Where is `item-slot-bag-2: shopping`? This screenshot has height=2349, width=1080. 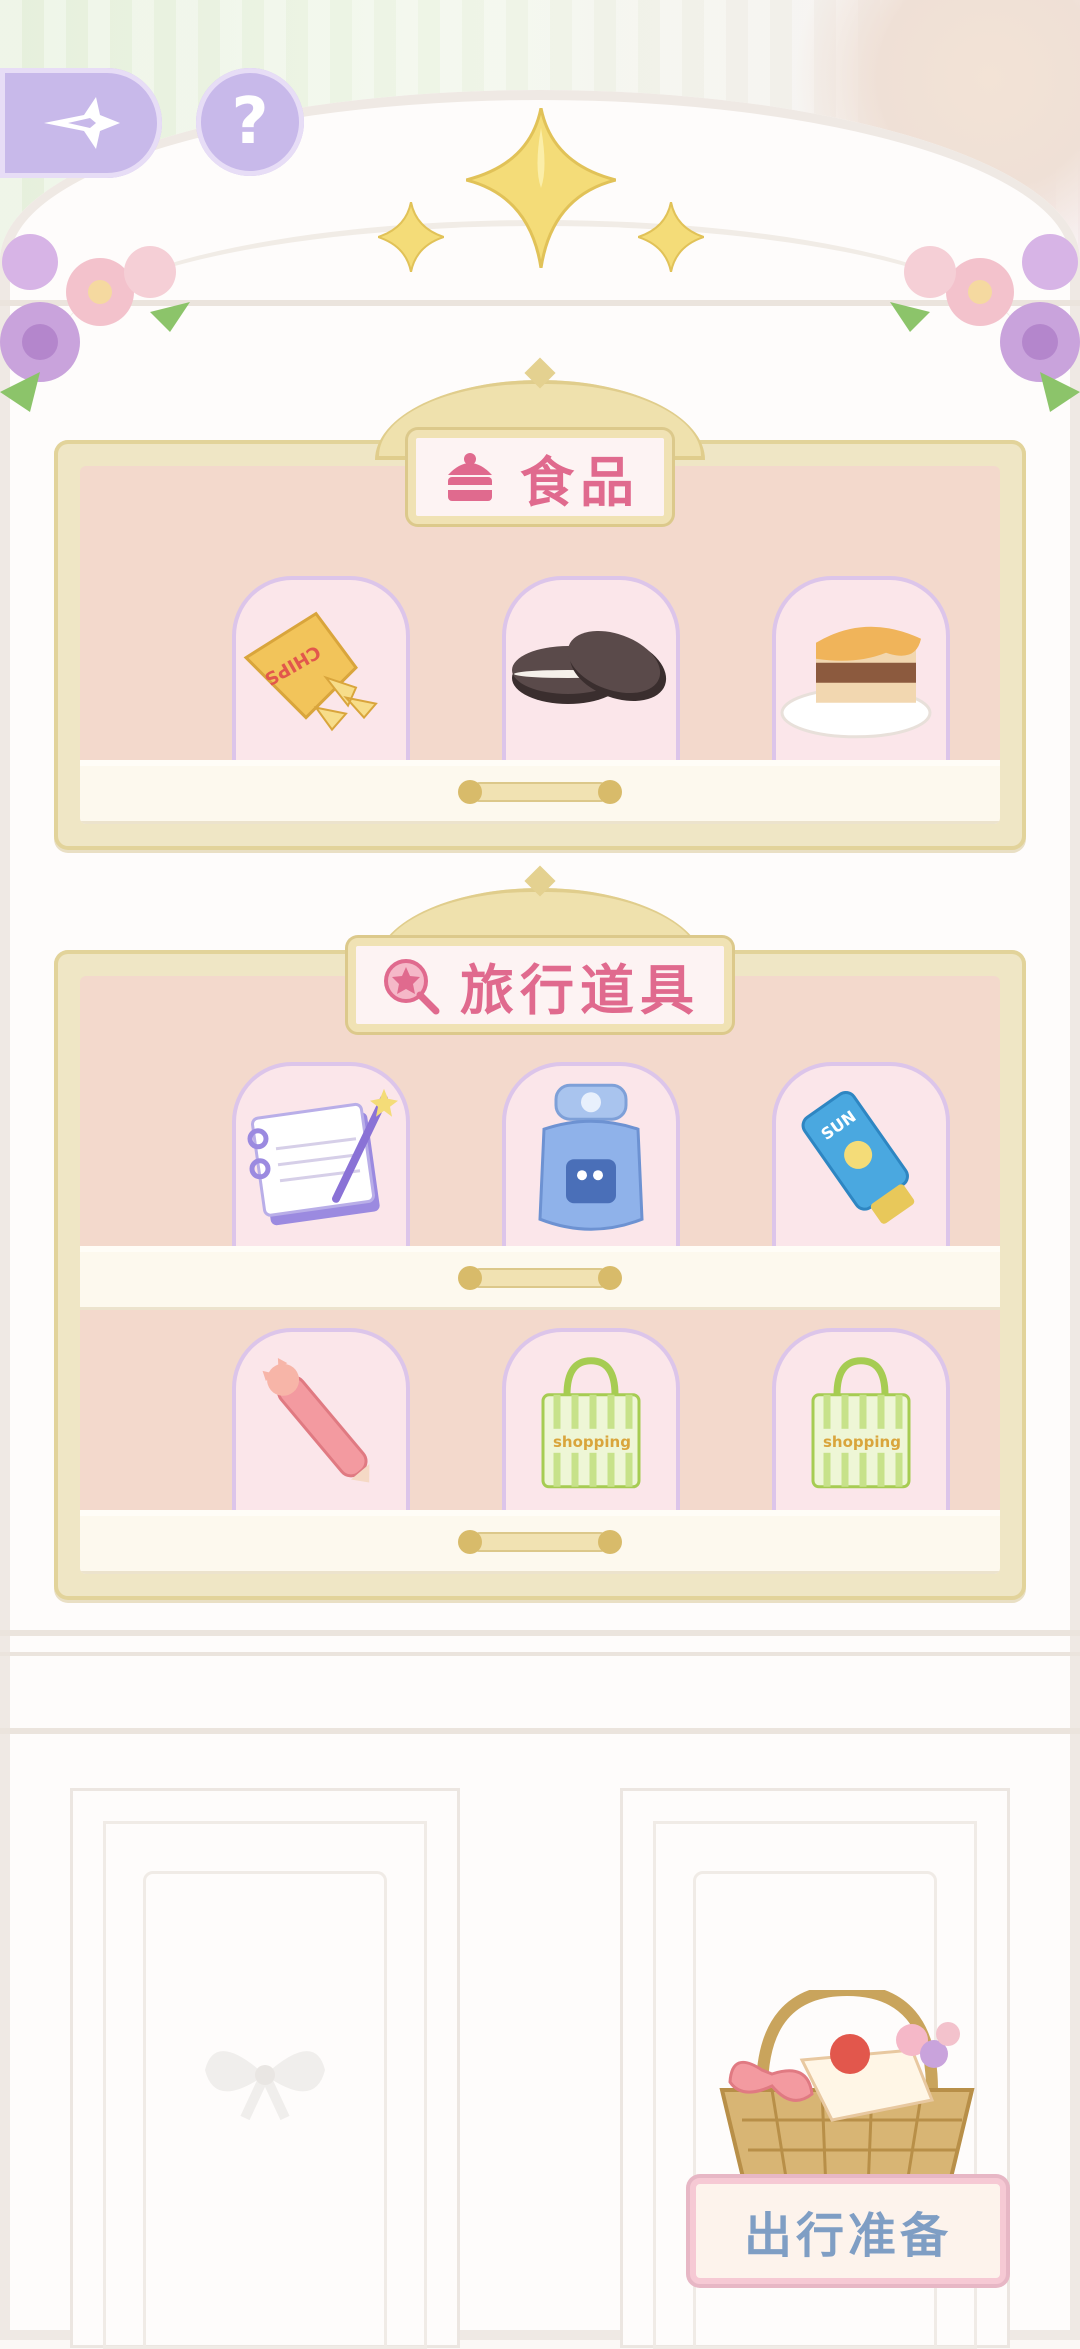
item-slot-bag-2: shopping is located at coordinates (861, 1420).